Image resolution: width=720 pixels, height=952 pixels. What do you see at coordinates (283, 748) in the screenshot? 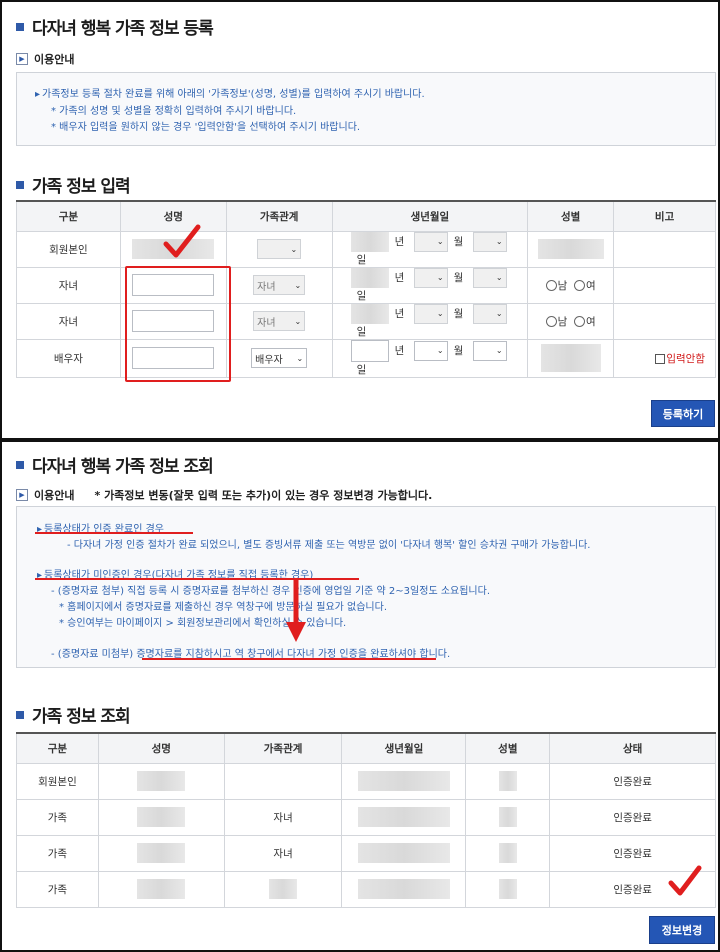
I see `column-header: 가족관계` at bounding box center [283, 748].